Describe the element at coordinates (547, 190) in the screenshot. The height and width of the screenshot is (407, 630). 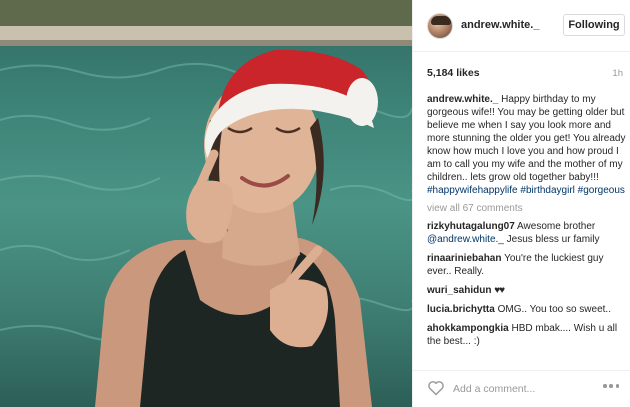
I see `hashtag-link: #birthdaygirl` at that location.